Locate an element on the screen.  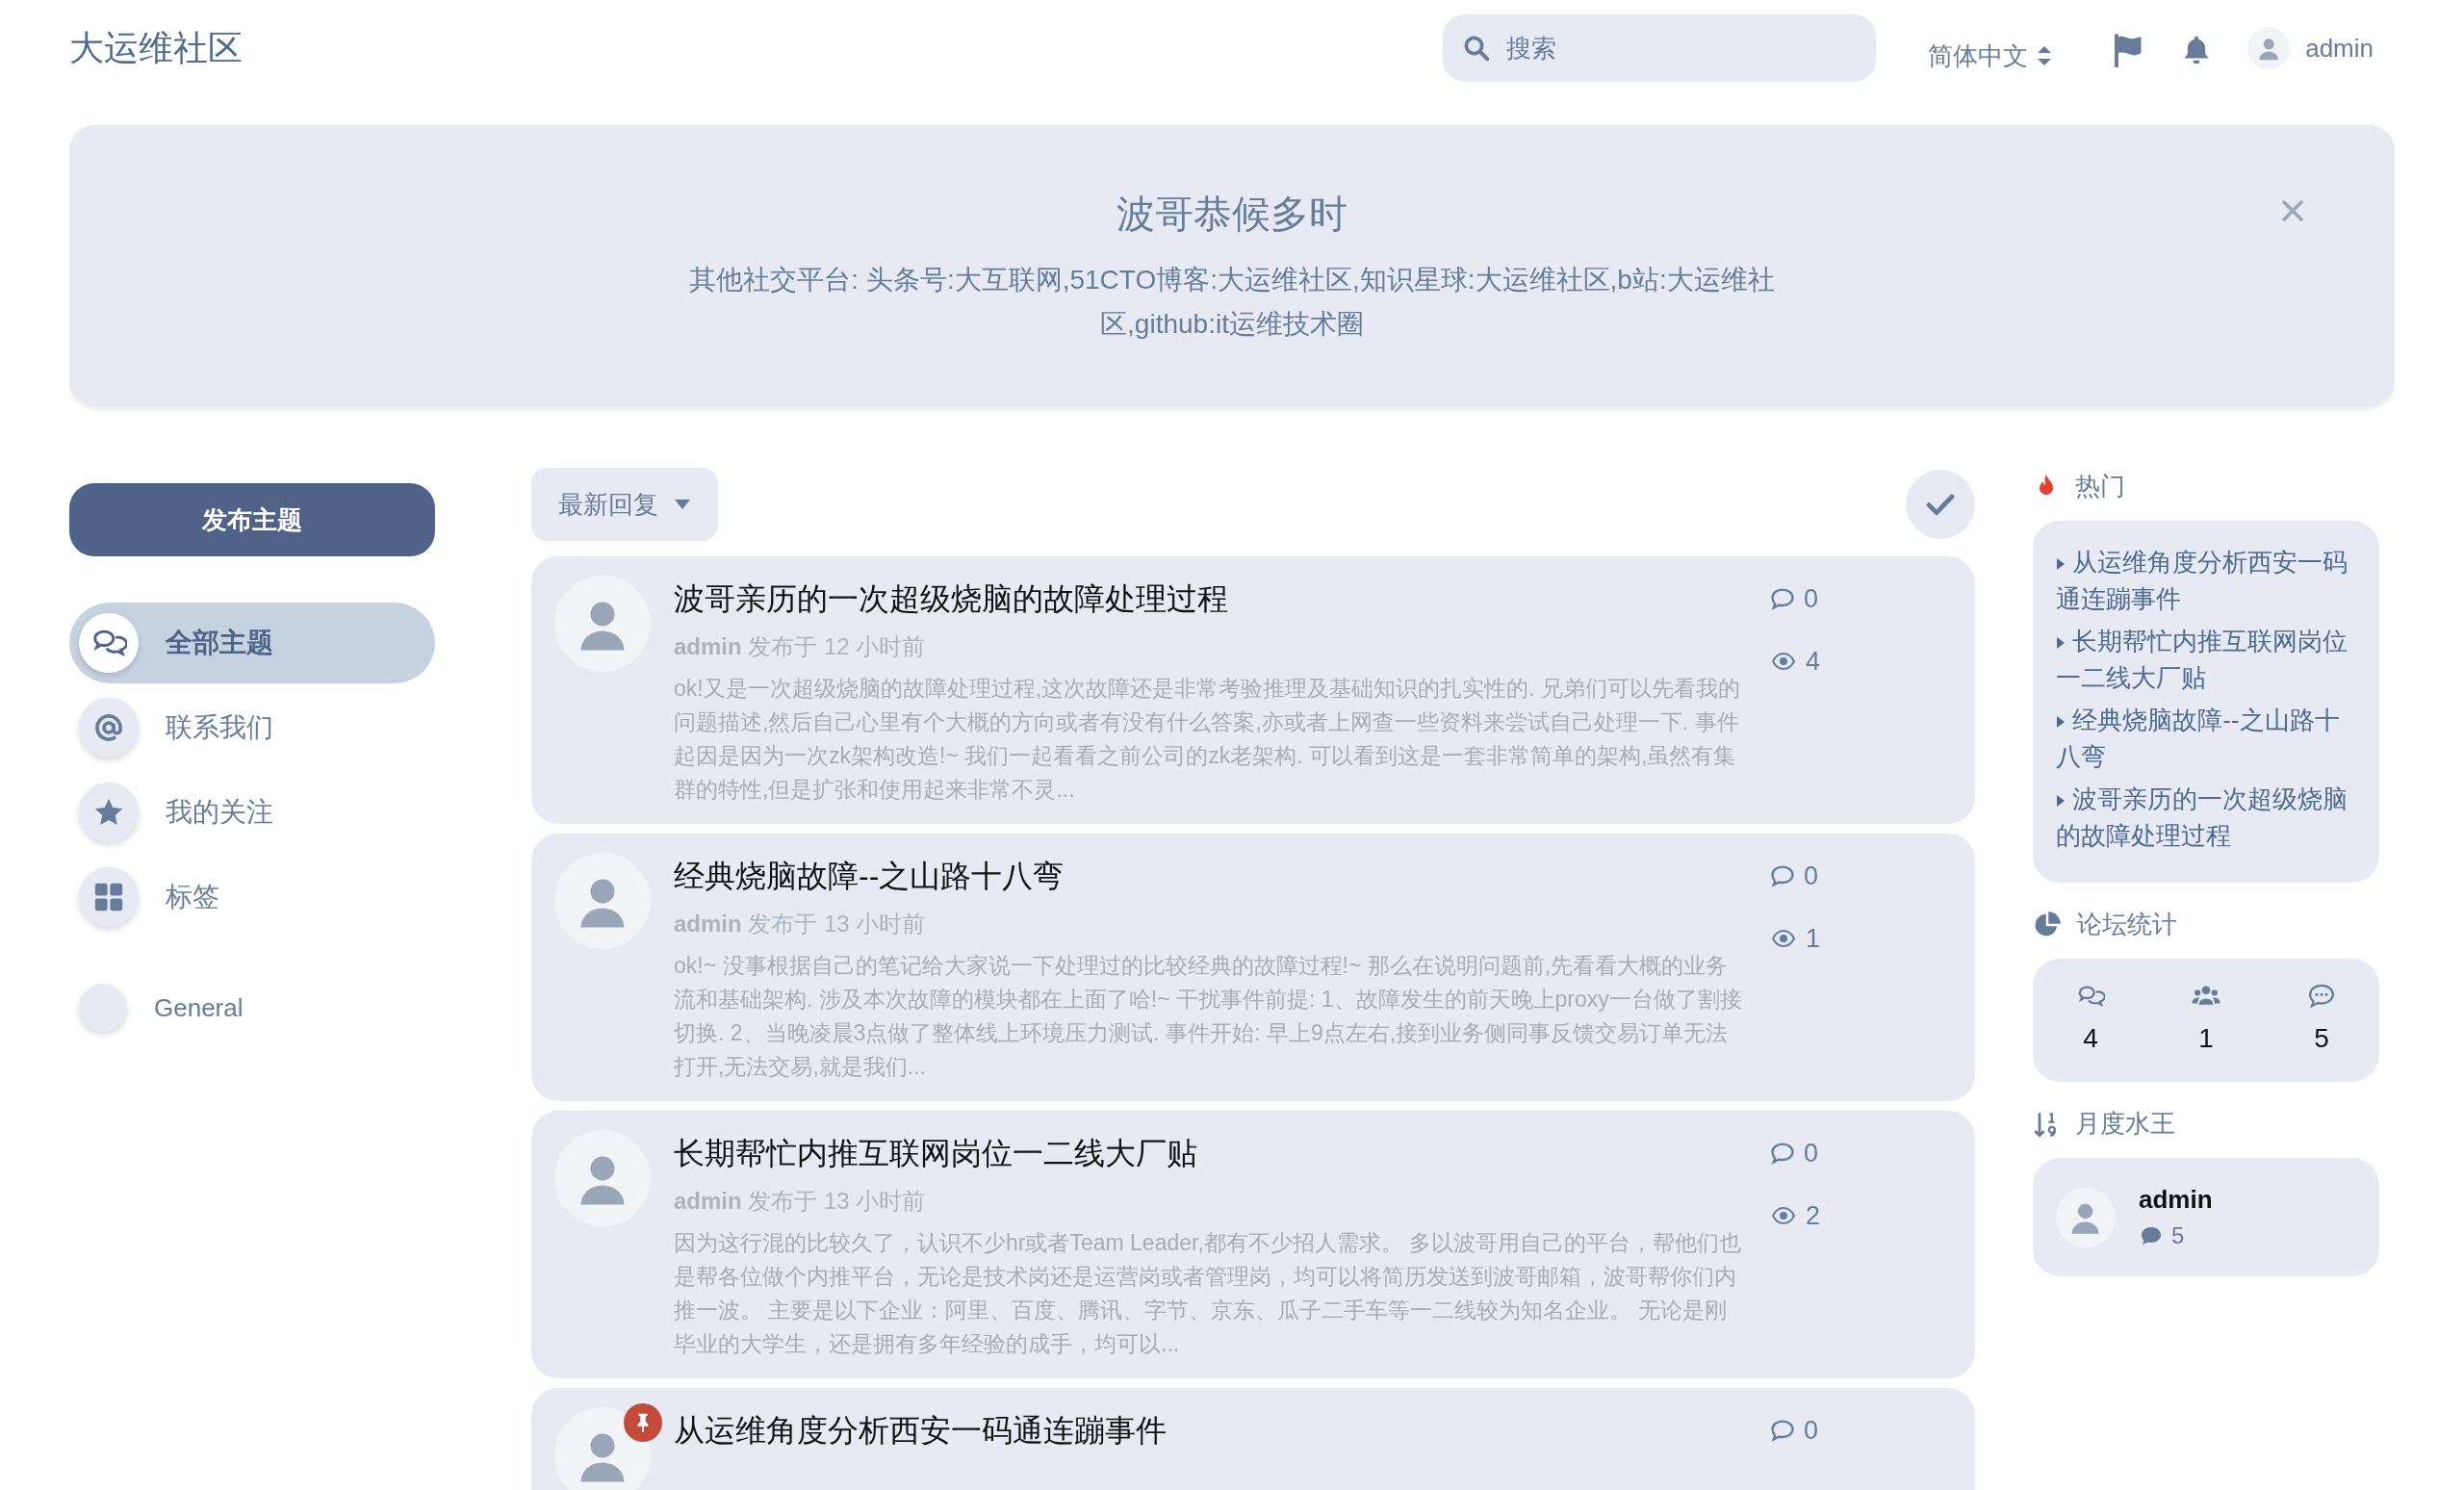
author-avatar-icon is located at coordinates (602, 1448).